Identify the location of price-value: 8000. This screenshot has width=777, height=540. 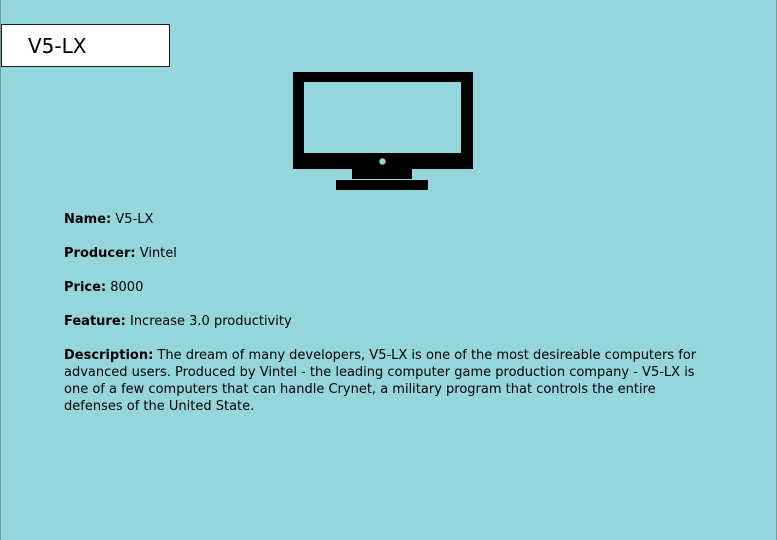
(127, 287).